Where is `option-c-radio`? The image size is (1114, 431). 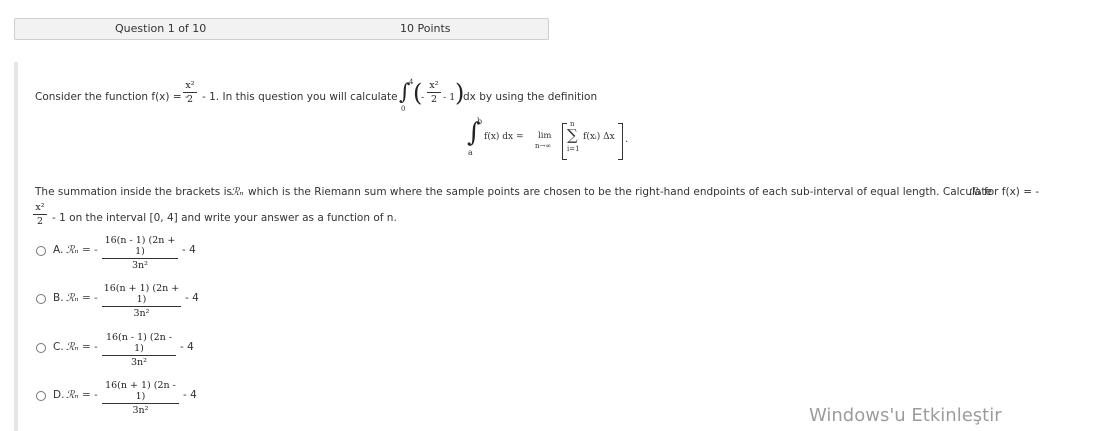
option-c-radio is located at coordinates (41, 348).